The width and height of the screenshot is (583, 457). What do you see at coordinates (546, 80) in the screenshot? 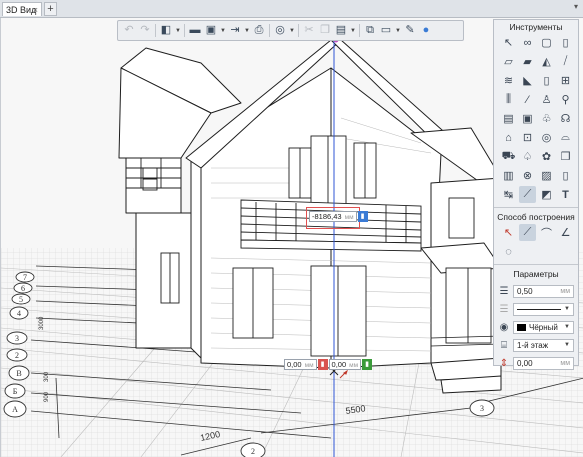
I see `door-tool-icon: ▯` at bounding box center [546, 80].